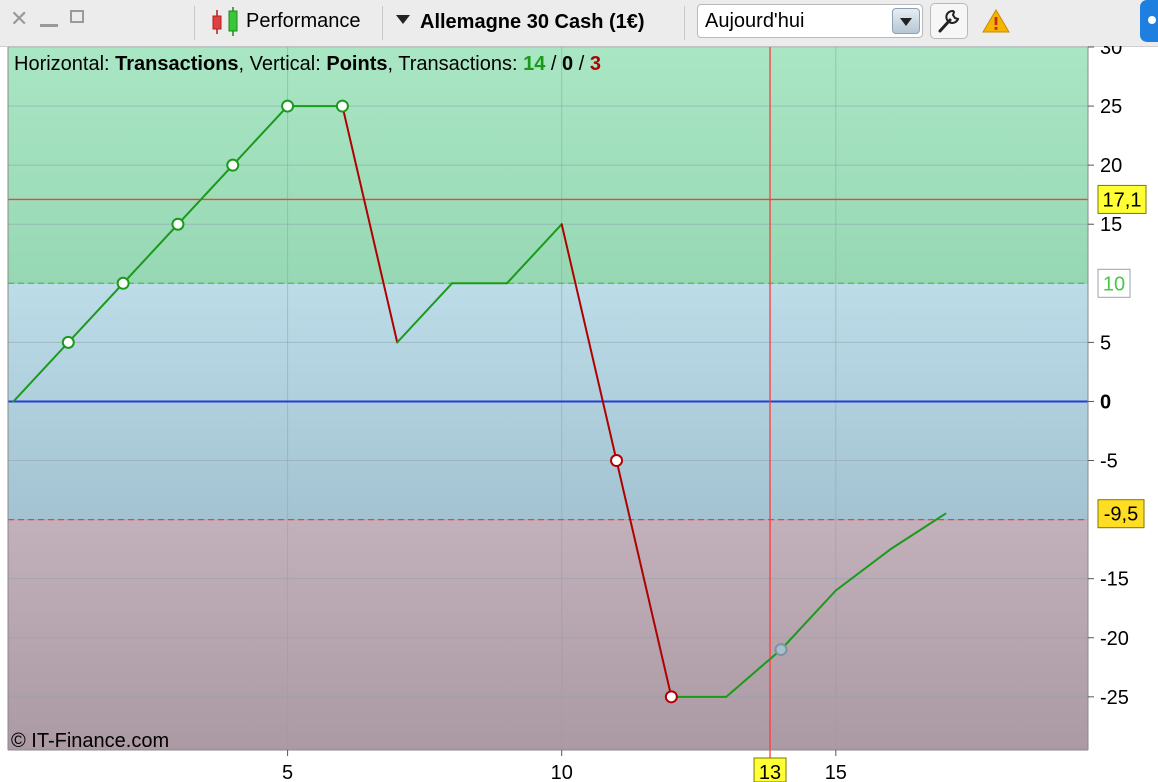  Describe the element at coordinates (1114, 580) in the screenshot. I see `y-tick-label: -15` at that location.